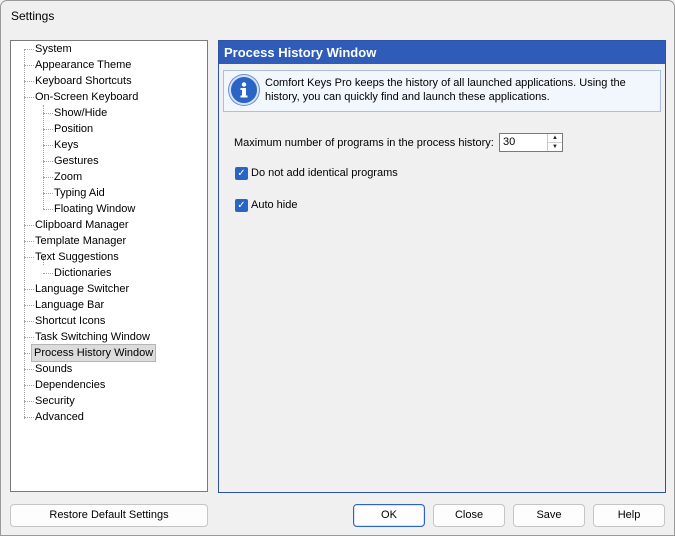 Image resolution: width=675 pixels, height=536 pixels. I want to click on help-button: Help, so click(629, 515).